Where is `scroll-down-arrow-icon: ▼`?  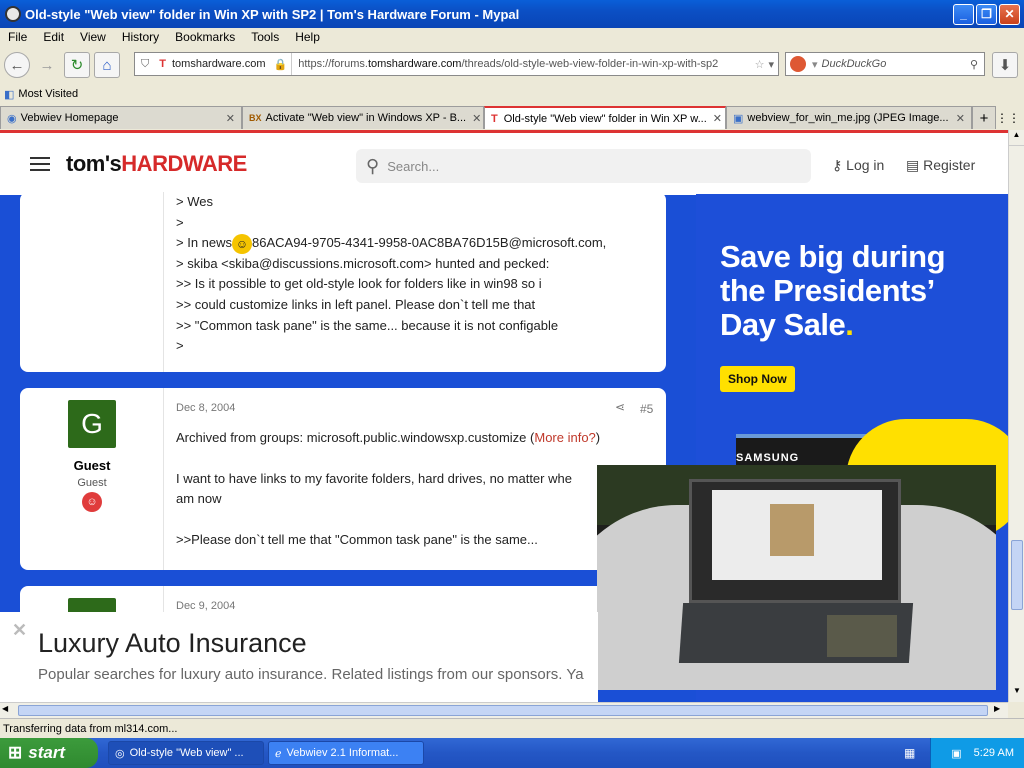 scroll-down-arrow-icon: ▼ is located at coordinates (1016, 694).